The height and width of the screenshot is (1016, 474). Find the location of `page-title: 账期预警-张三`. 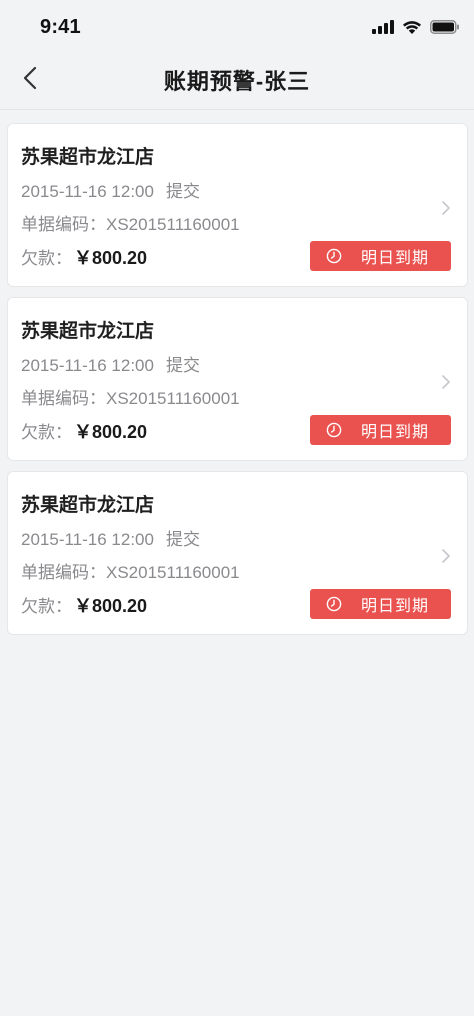

page-title: 账期预警-张三 is located at coordinates (237, 81).